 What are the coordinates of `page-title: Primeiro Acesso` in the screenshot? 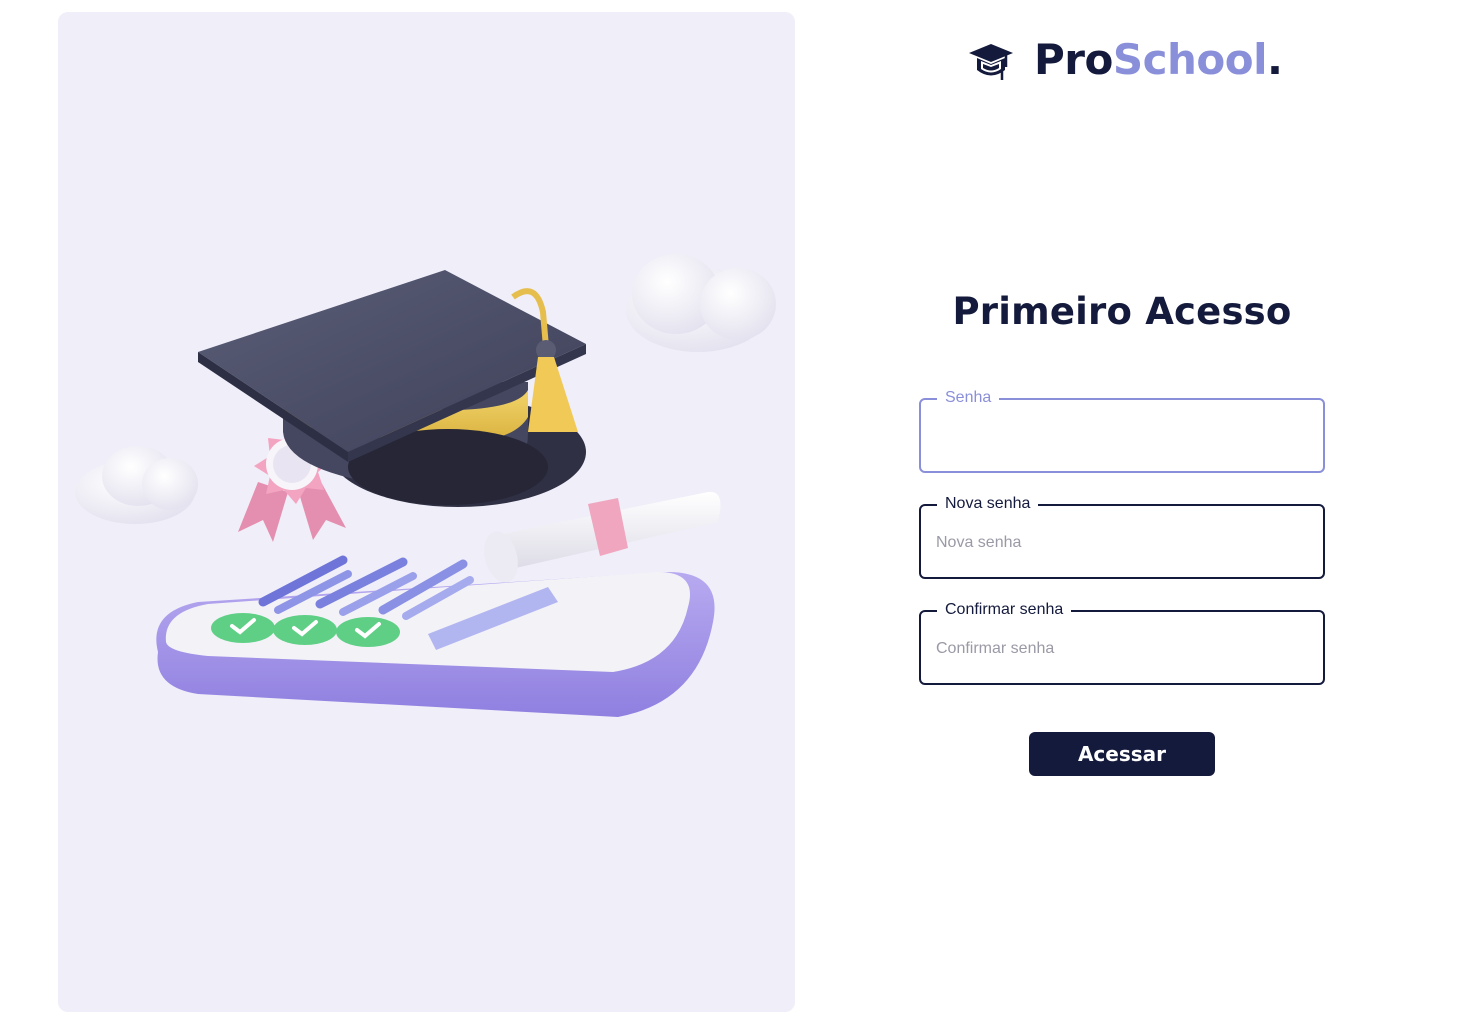 It's located at (1122, 311).